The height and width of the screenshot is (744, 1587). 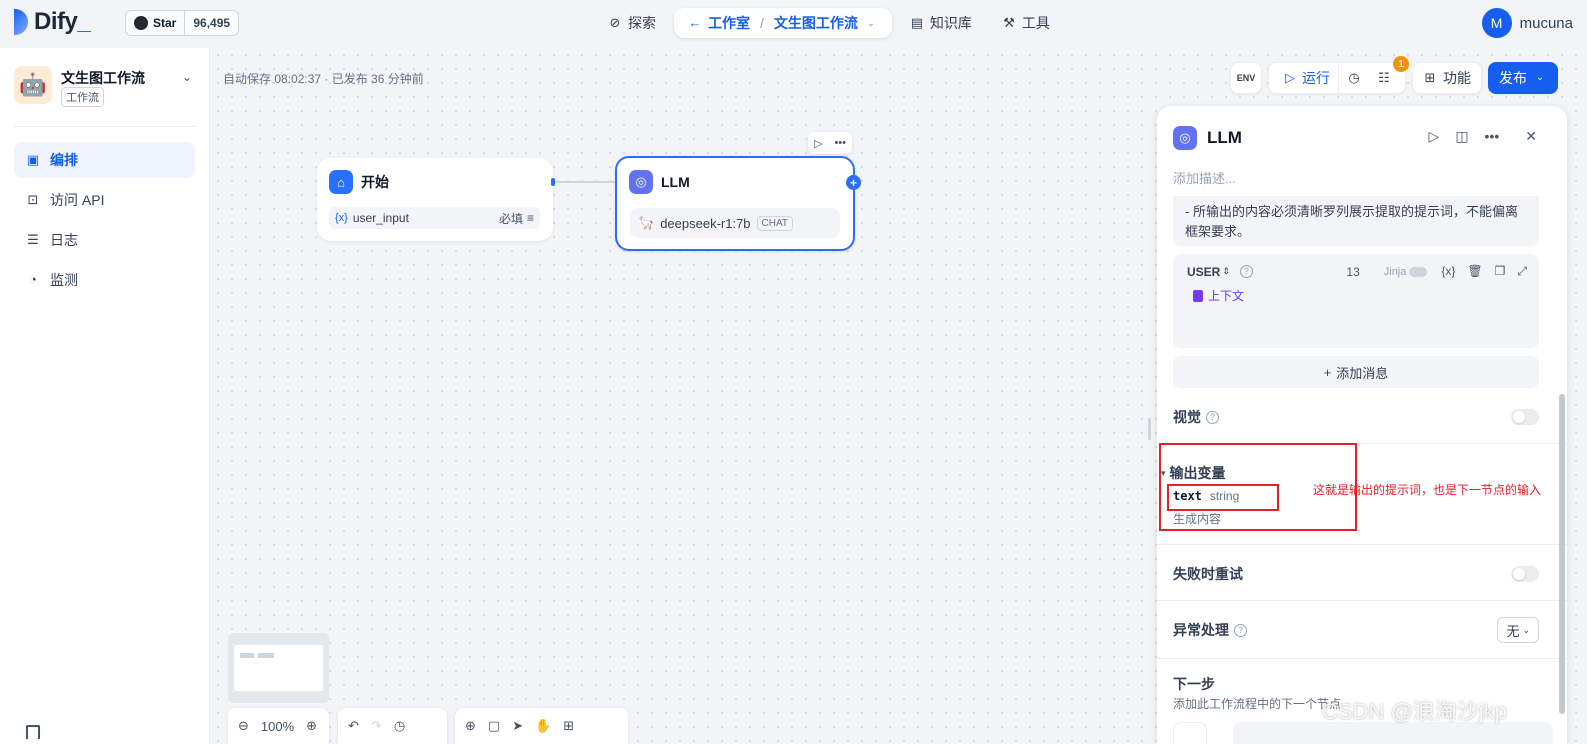 I want to click on llm-model: 🦙 deepseek-r1:7b CHAT, so click(x=735, y=223).